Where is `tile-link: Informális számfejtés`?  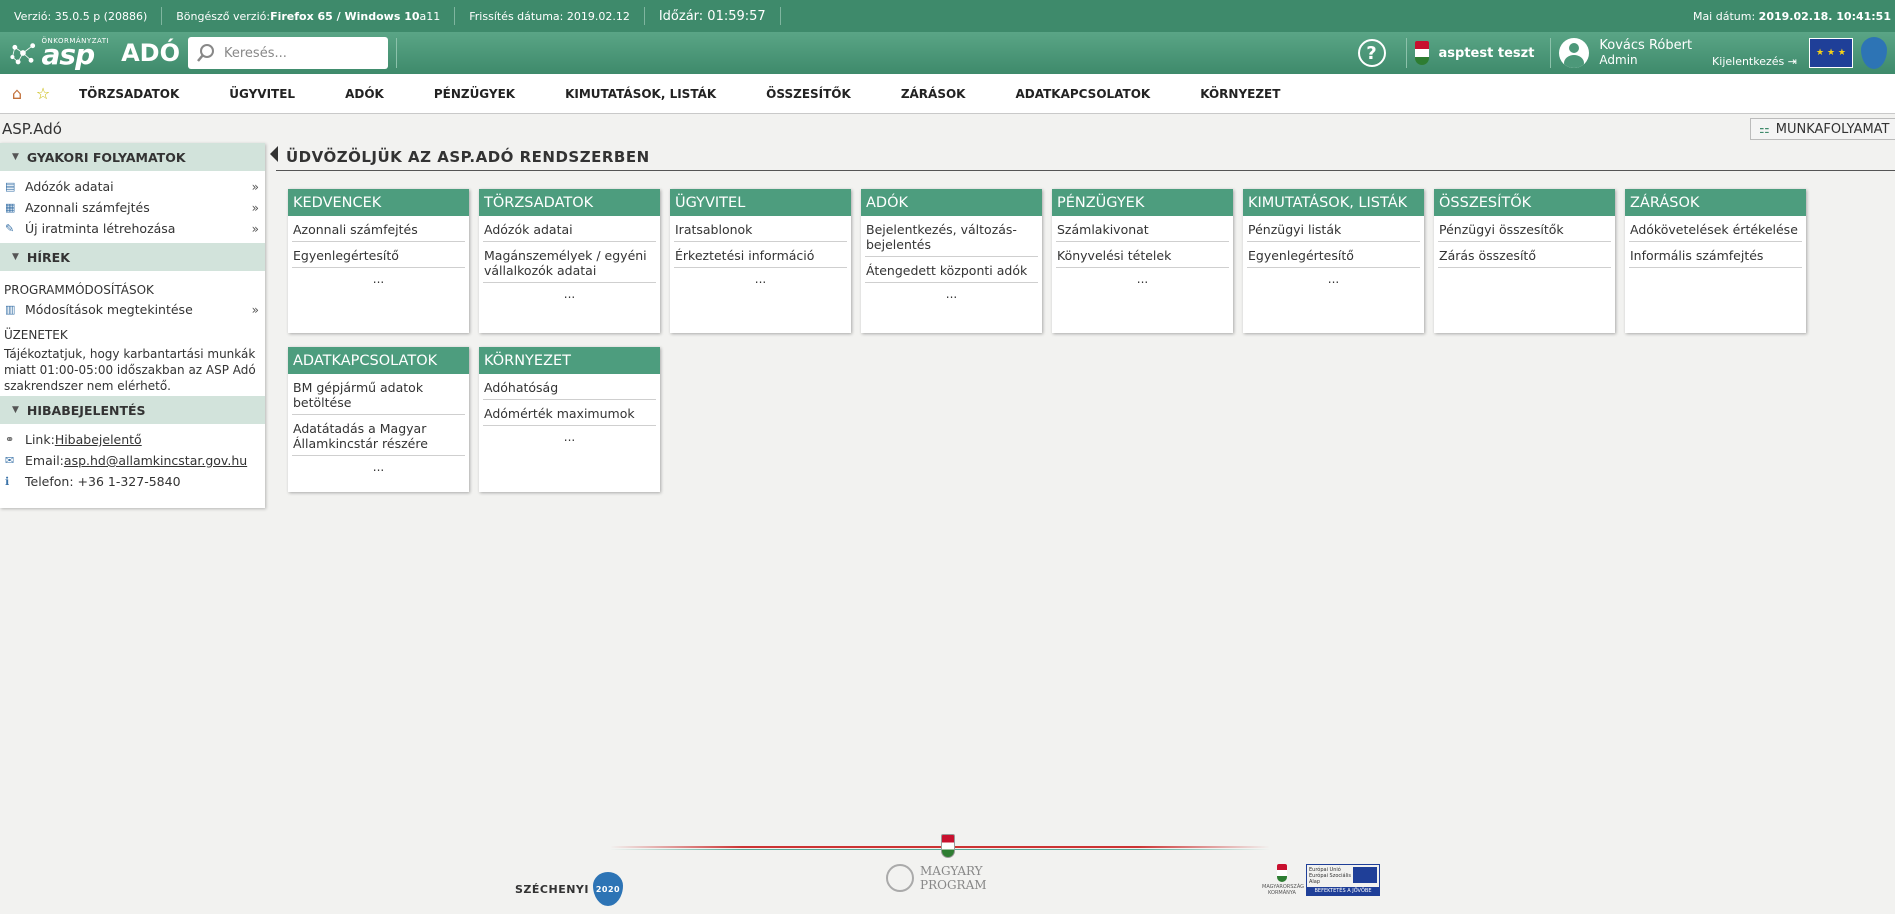 tile-link: Informális számfejtés is located at coordinates (1715, 255).